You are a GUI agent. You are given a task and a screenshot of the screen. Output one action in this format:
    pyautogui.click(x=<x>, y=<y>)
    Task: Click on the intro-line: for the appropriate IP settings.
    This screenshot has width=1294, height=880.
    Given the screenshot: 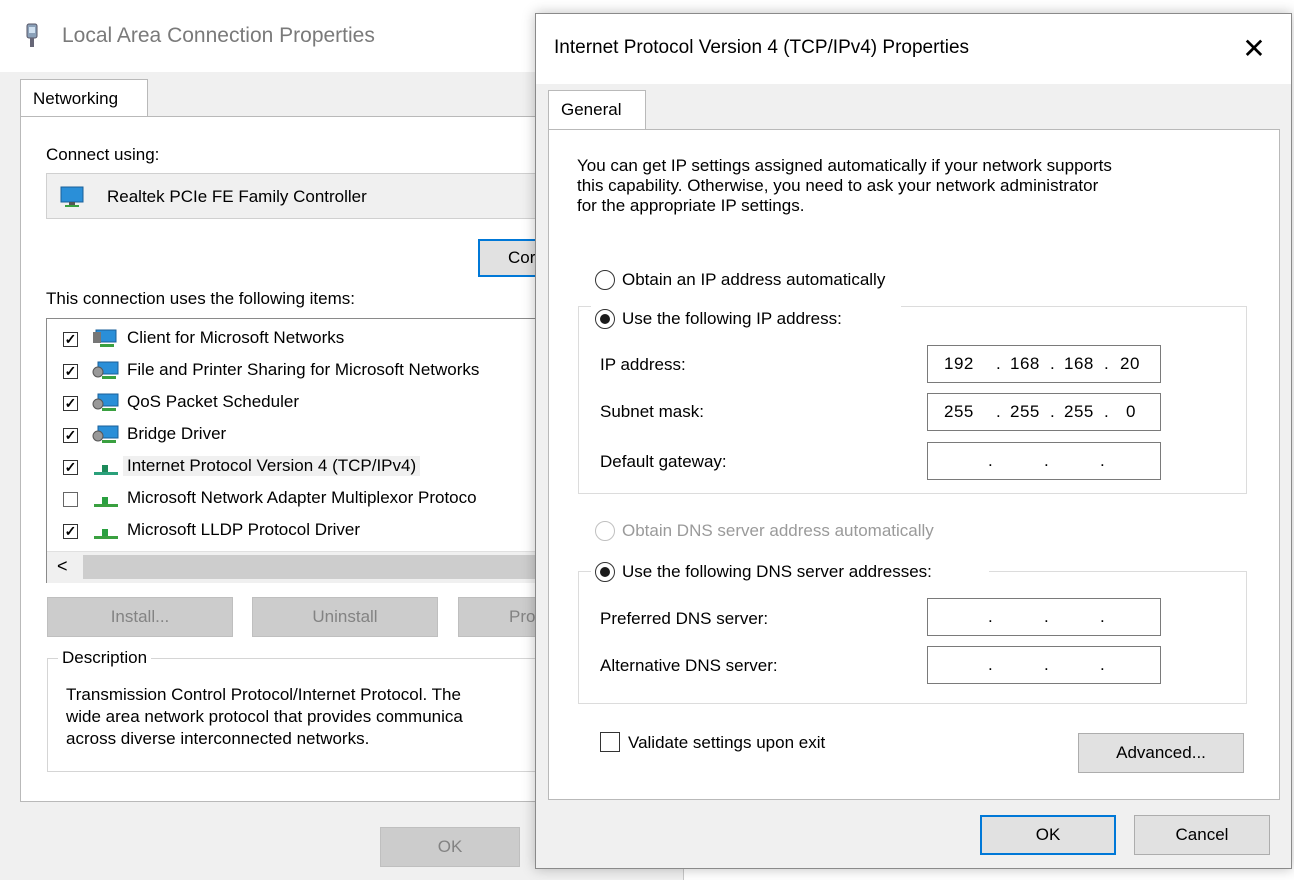 What is the action you would take?
    pyautogui.click(x=691, y=205)
    